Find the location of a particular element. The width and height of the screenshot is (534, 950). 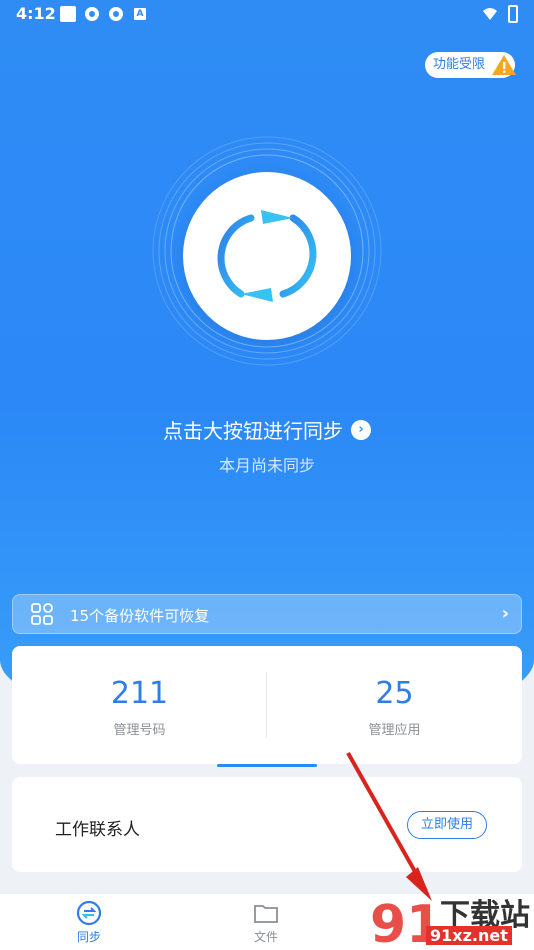

folder-icon is located at coordinates (266, 914).